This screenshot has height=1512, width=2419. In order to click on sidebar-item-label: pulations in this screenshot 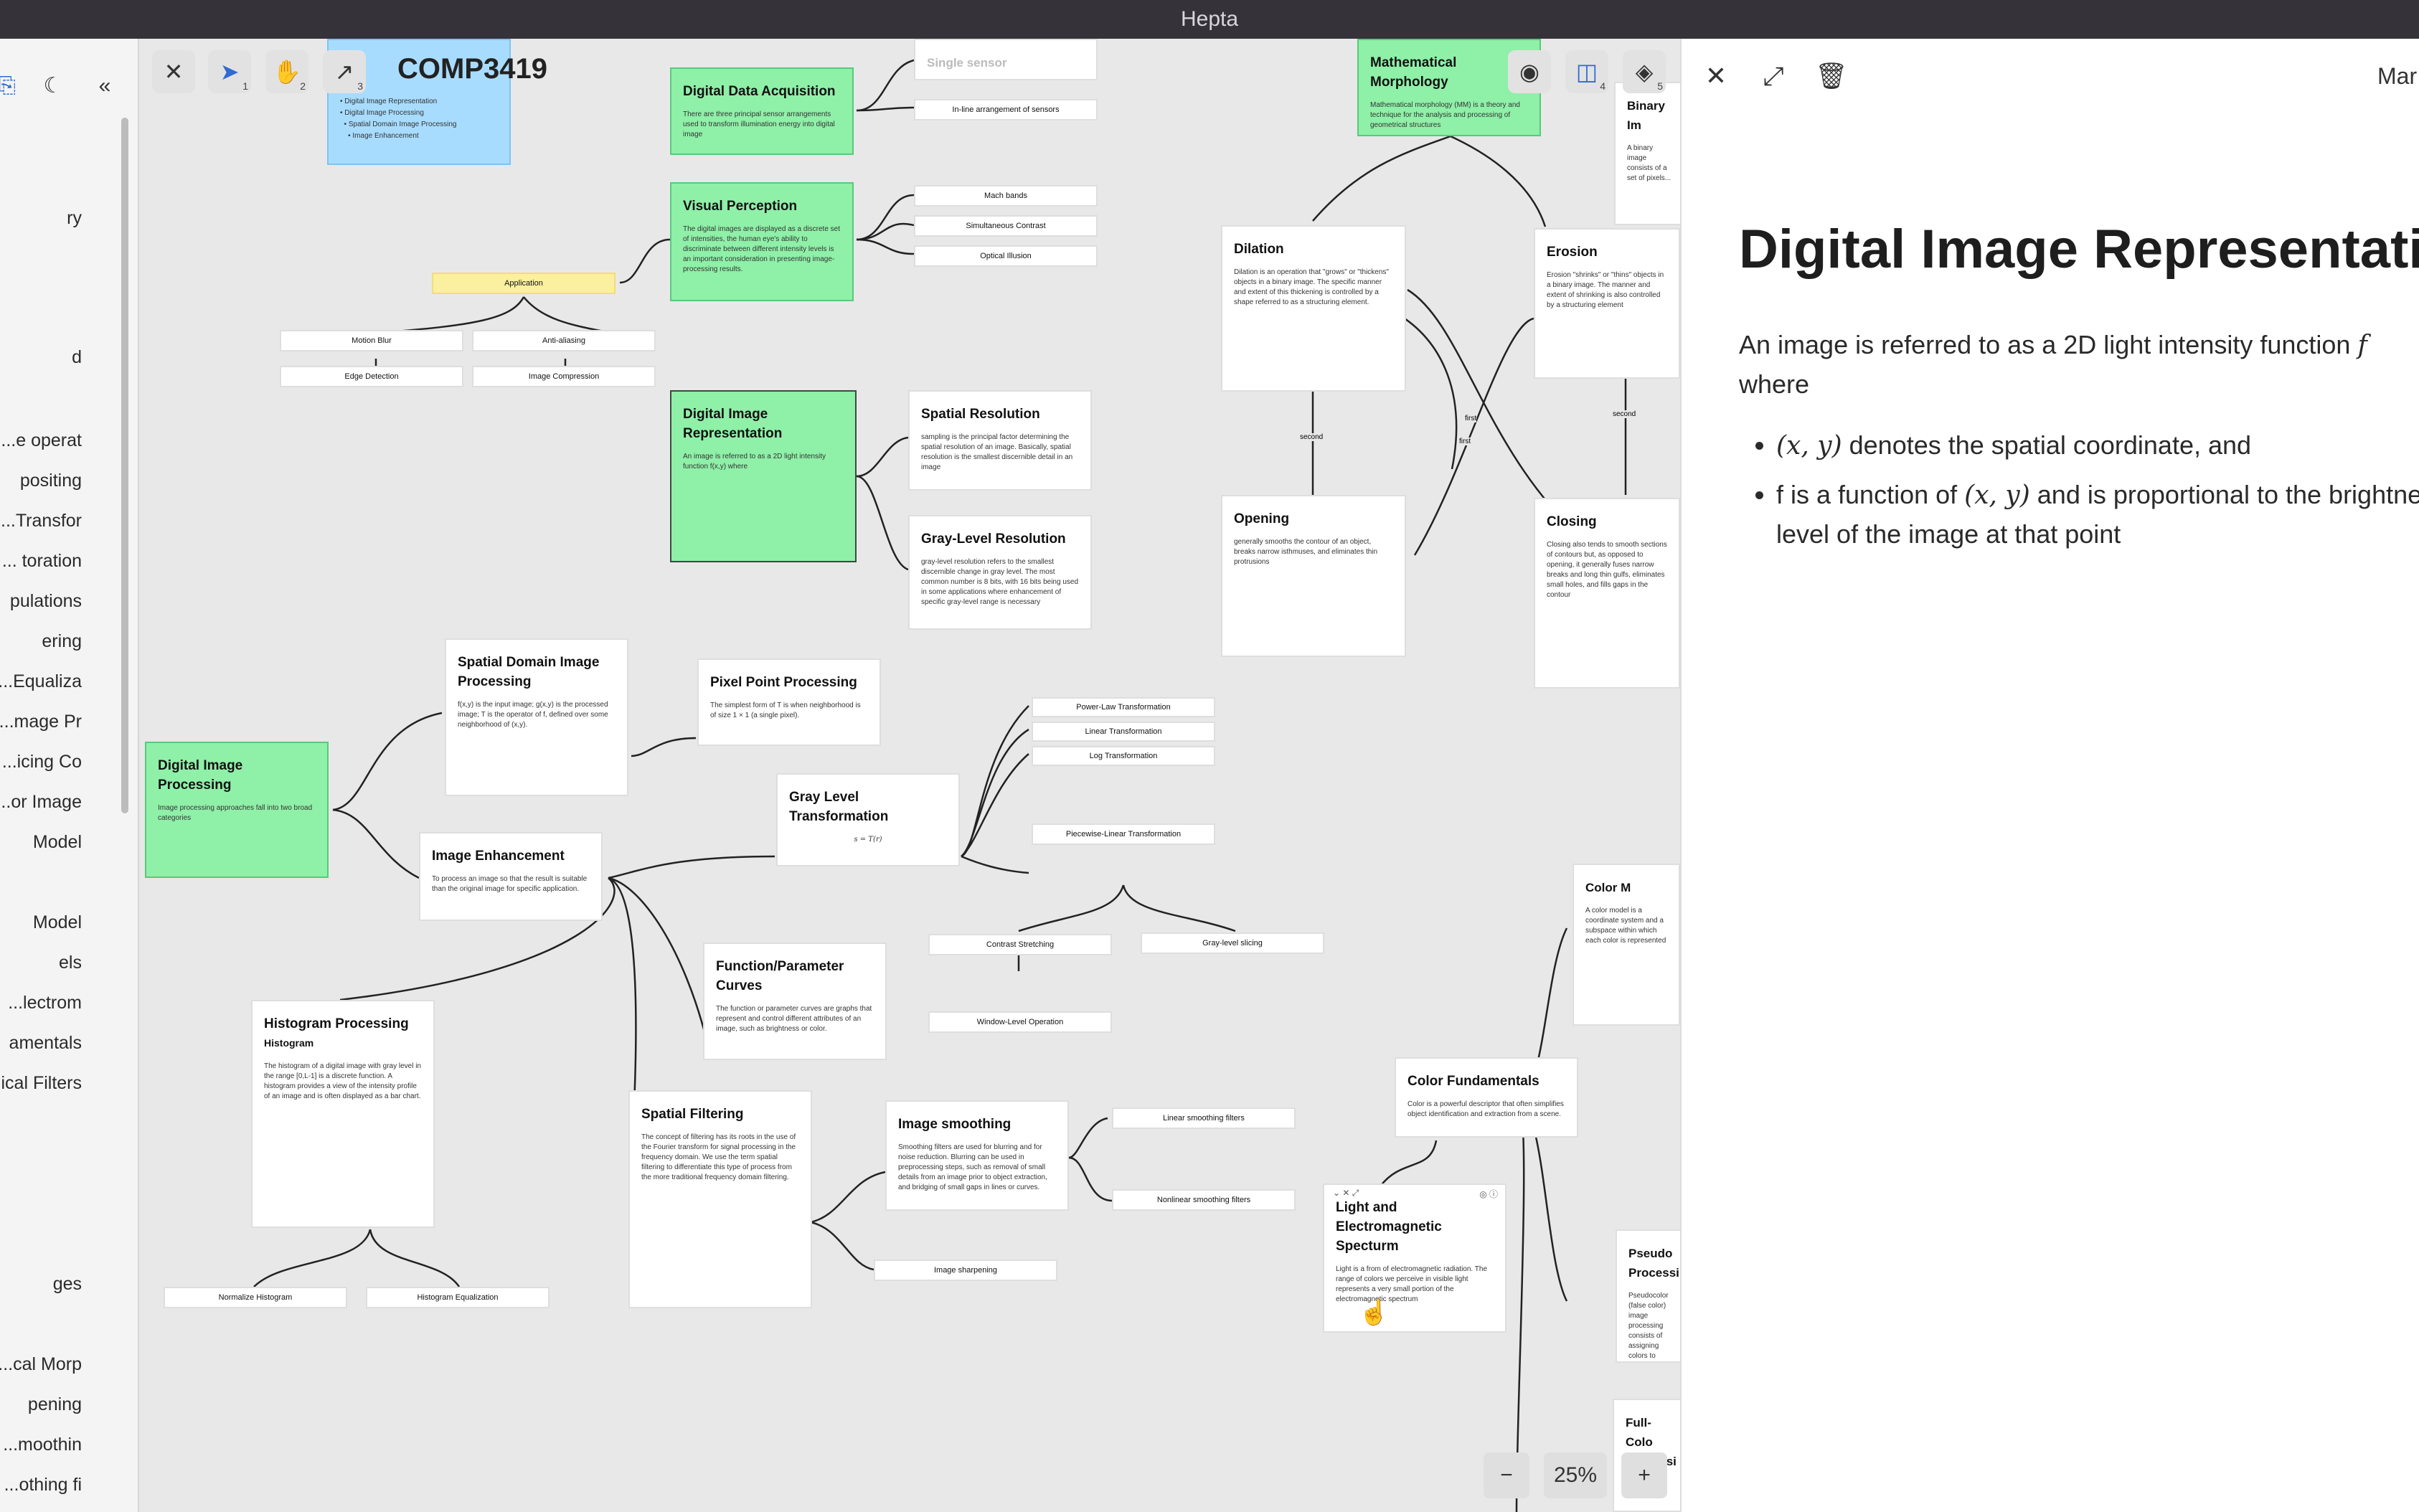, I will do `click(45, 601)`.